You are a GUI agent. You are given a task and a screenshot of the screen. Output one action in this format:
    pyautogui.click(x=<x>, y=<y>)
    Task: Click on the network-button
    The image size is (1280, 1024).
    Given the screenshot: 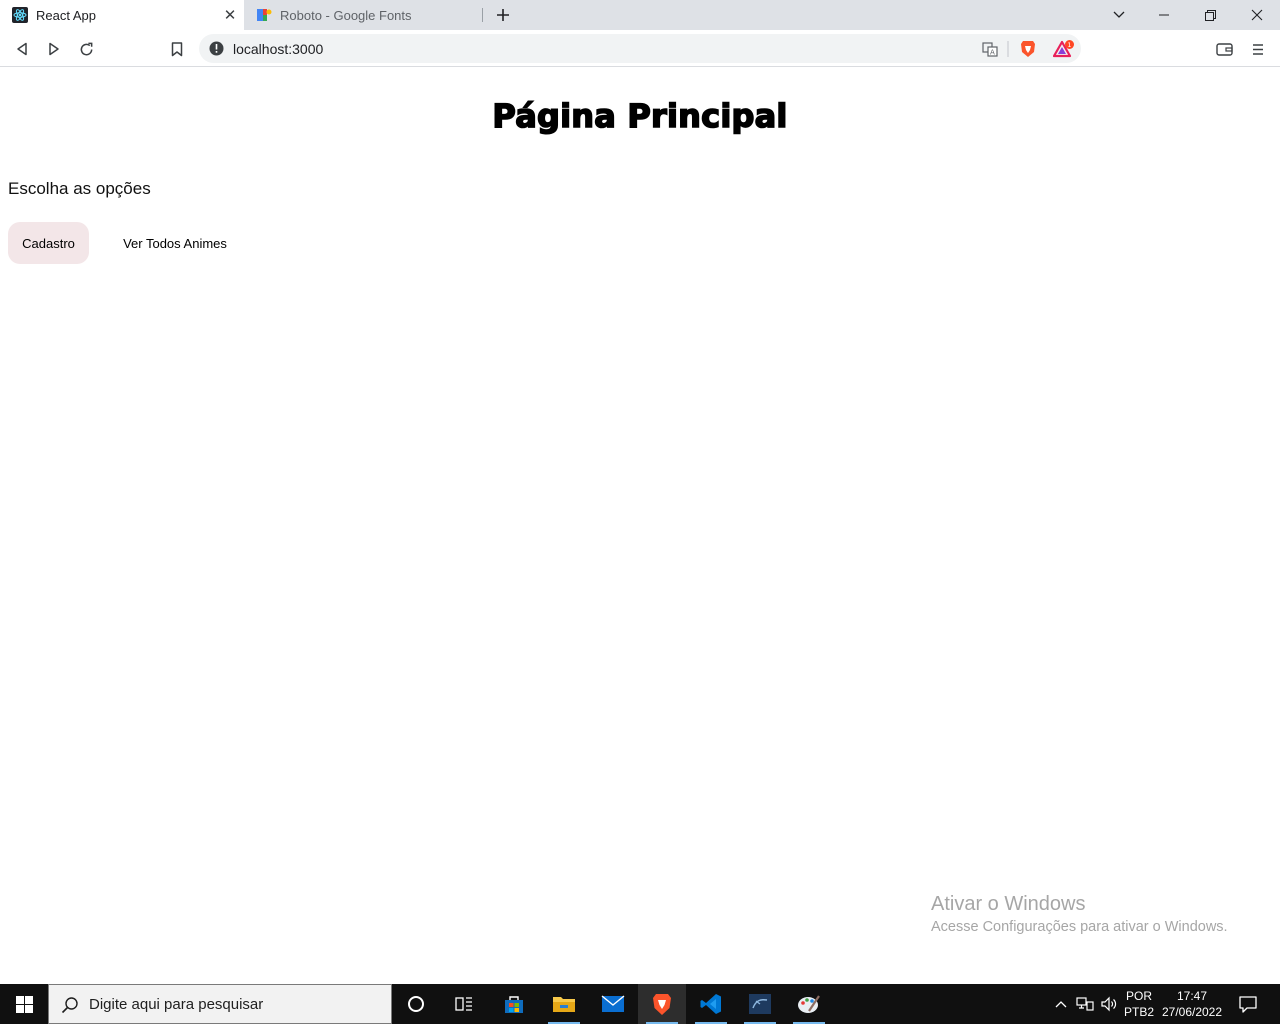 What is the action you would take?
    pyautogui.click(x=1085, y=1004)
    